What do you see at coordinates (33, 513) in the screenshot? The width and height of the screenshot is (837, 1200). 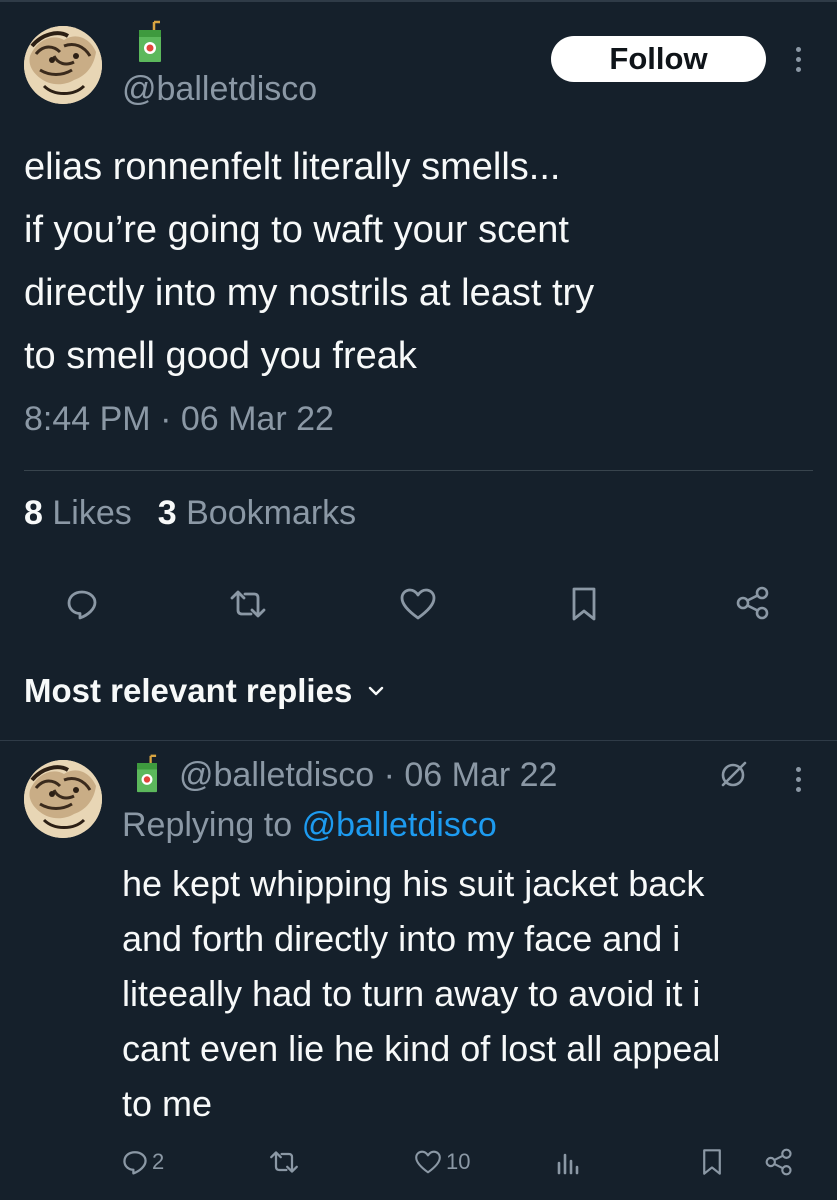 I see `likes-count: 8` at bounding box center [33, 513].